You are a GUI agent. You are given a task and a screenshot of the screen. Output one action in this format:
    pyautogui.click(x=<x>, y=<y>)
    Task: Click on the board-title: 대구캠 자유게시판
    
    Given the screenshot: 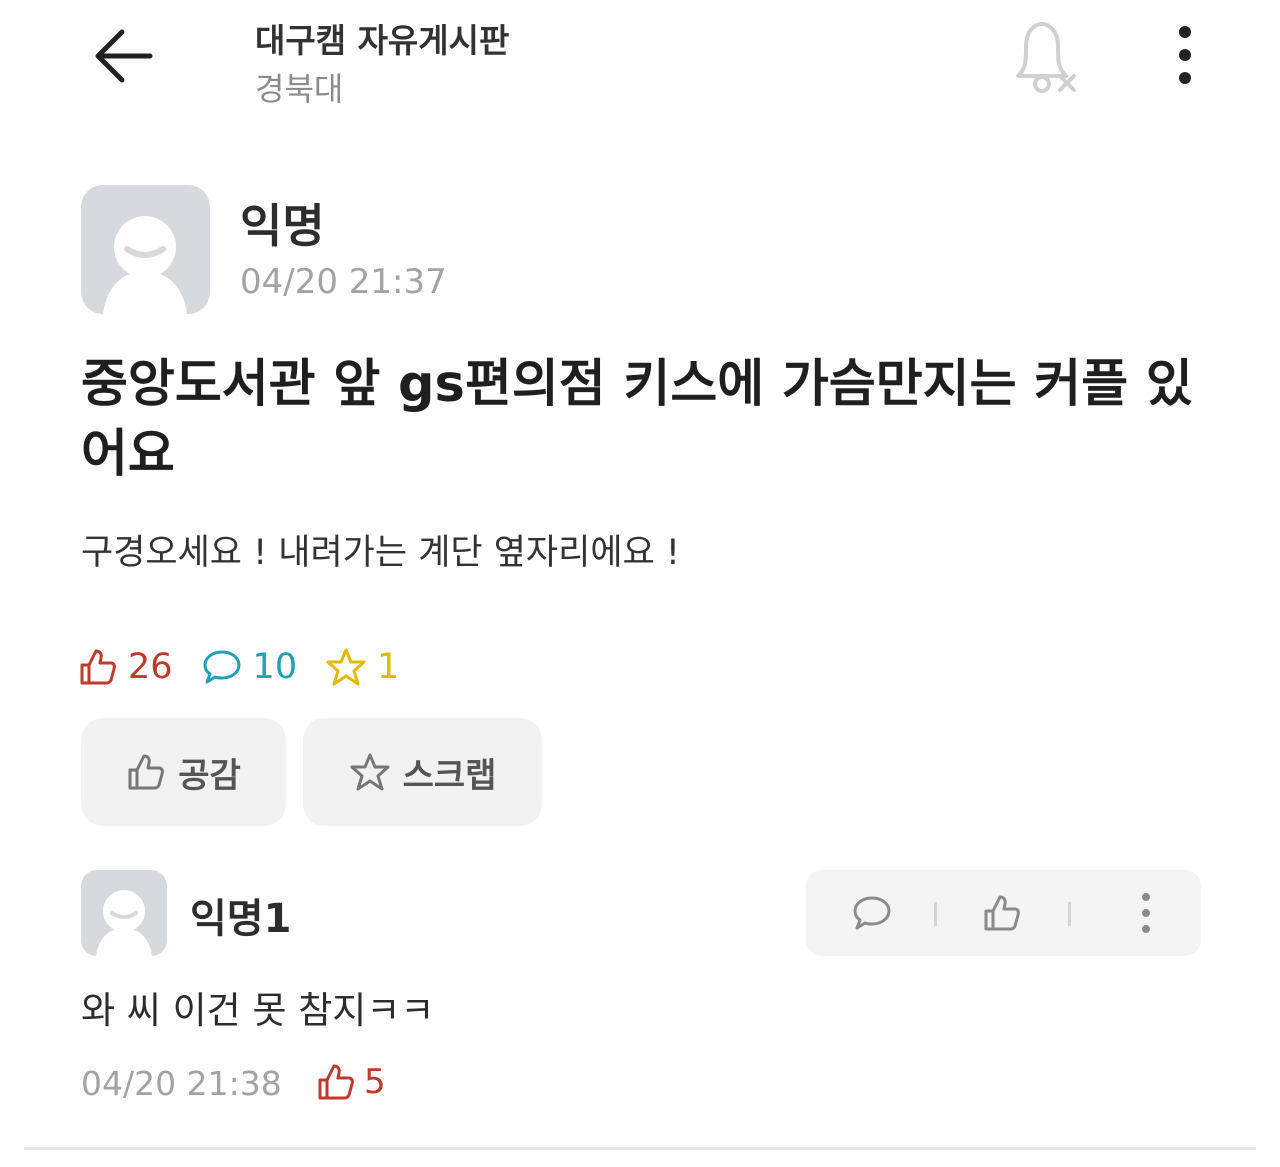 What is the action you would take?
    pyautogui.click(x=382, y=40)
    